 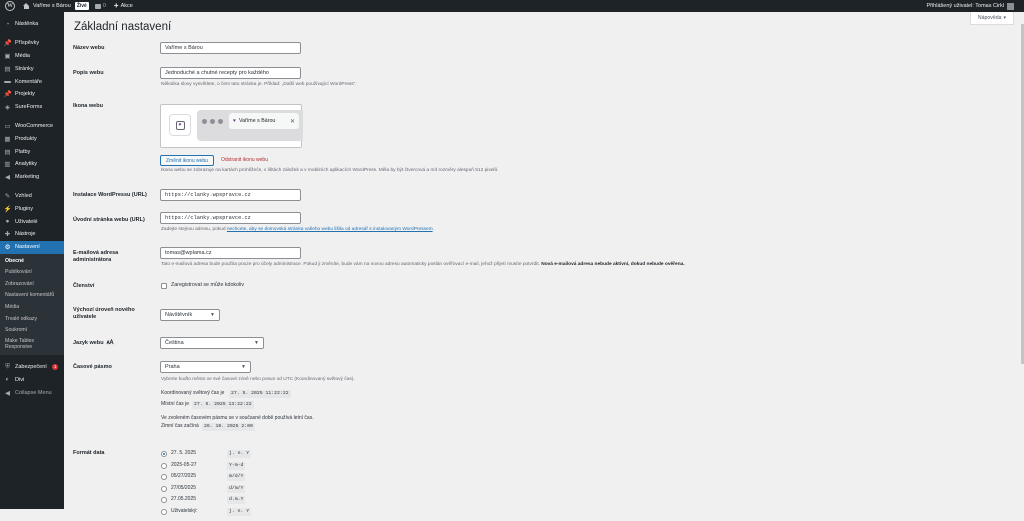 What do you see at coordinates (32, 273) in the screenshot?
I see `submenu-item: Publikování` at bounding box center [32, 273].